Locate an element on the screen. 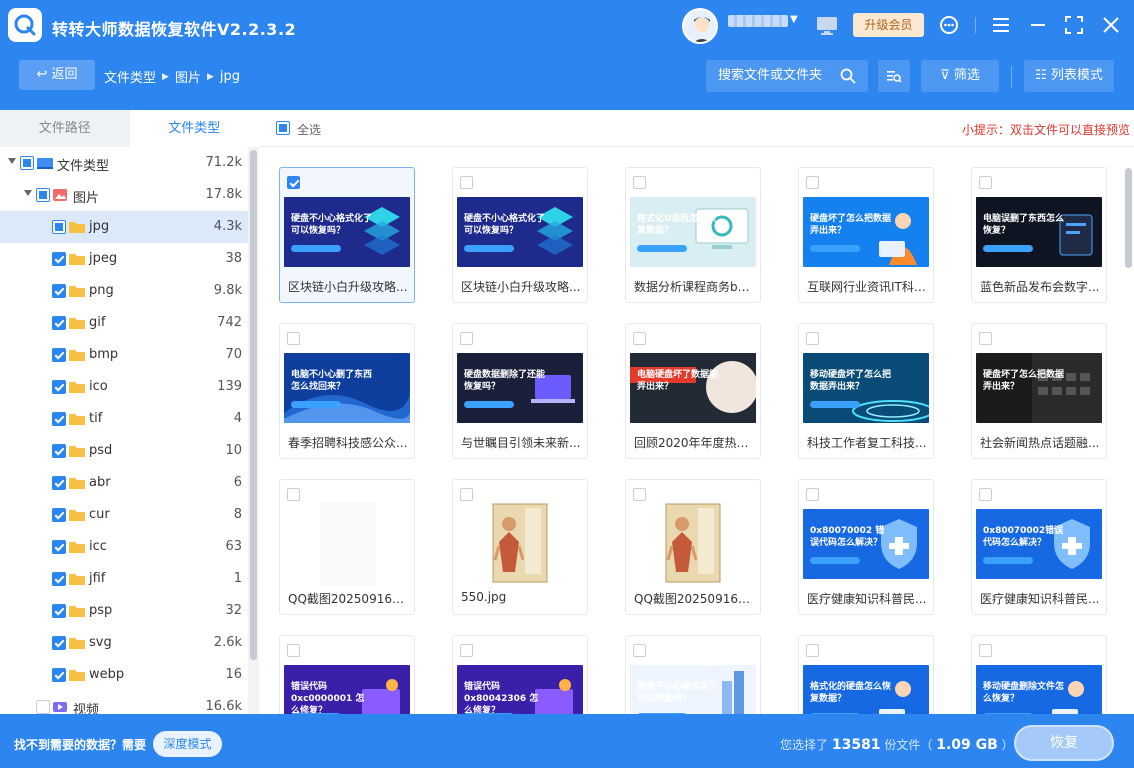  minimize-icon is located at coordinates (1038, 25).